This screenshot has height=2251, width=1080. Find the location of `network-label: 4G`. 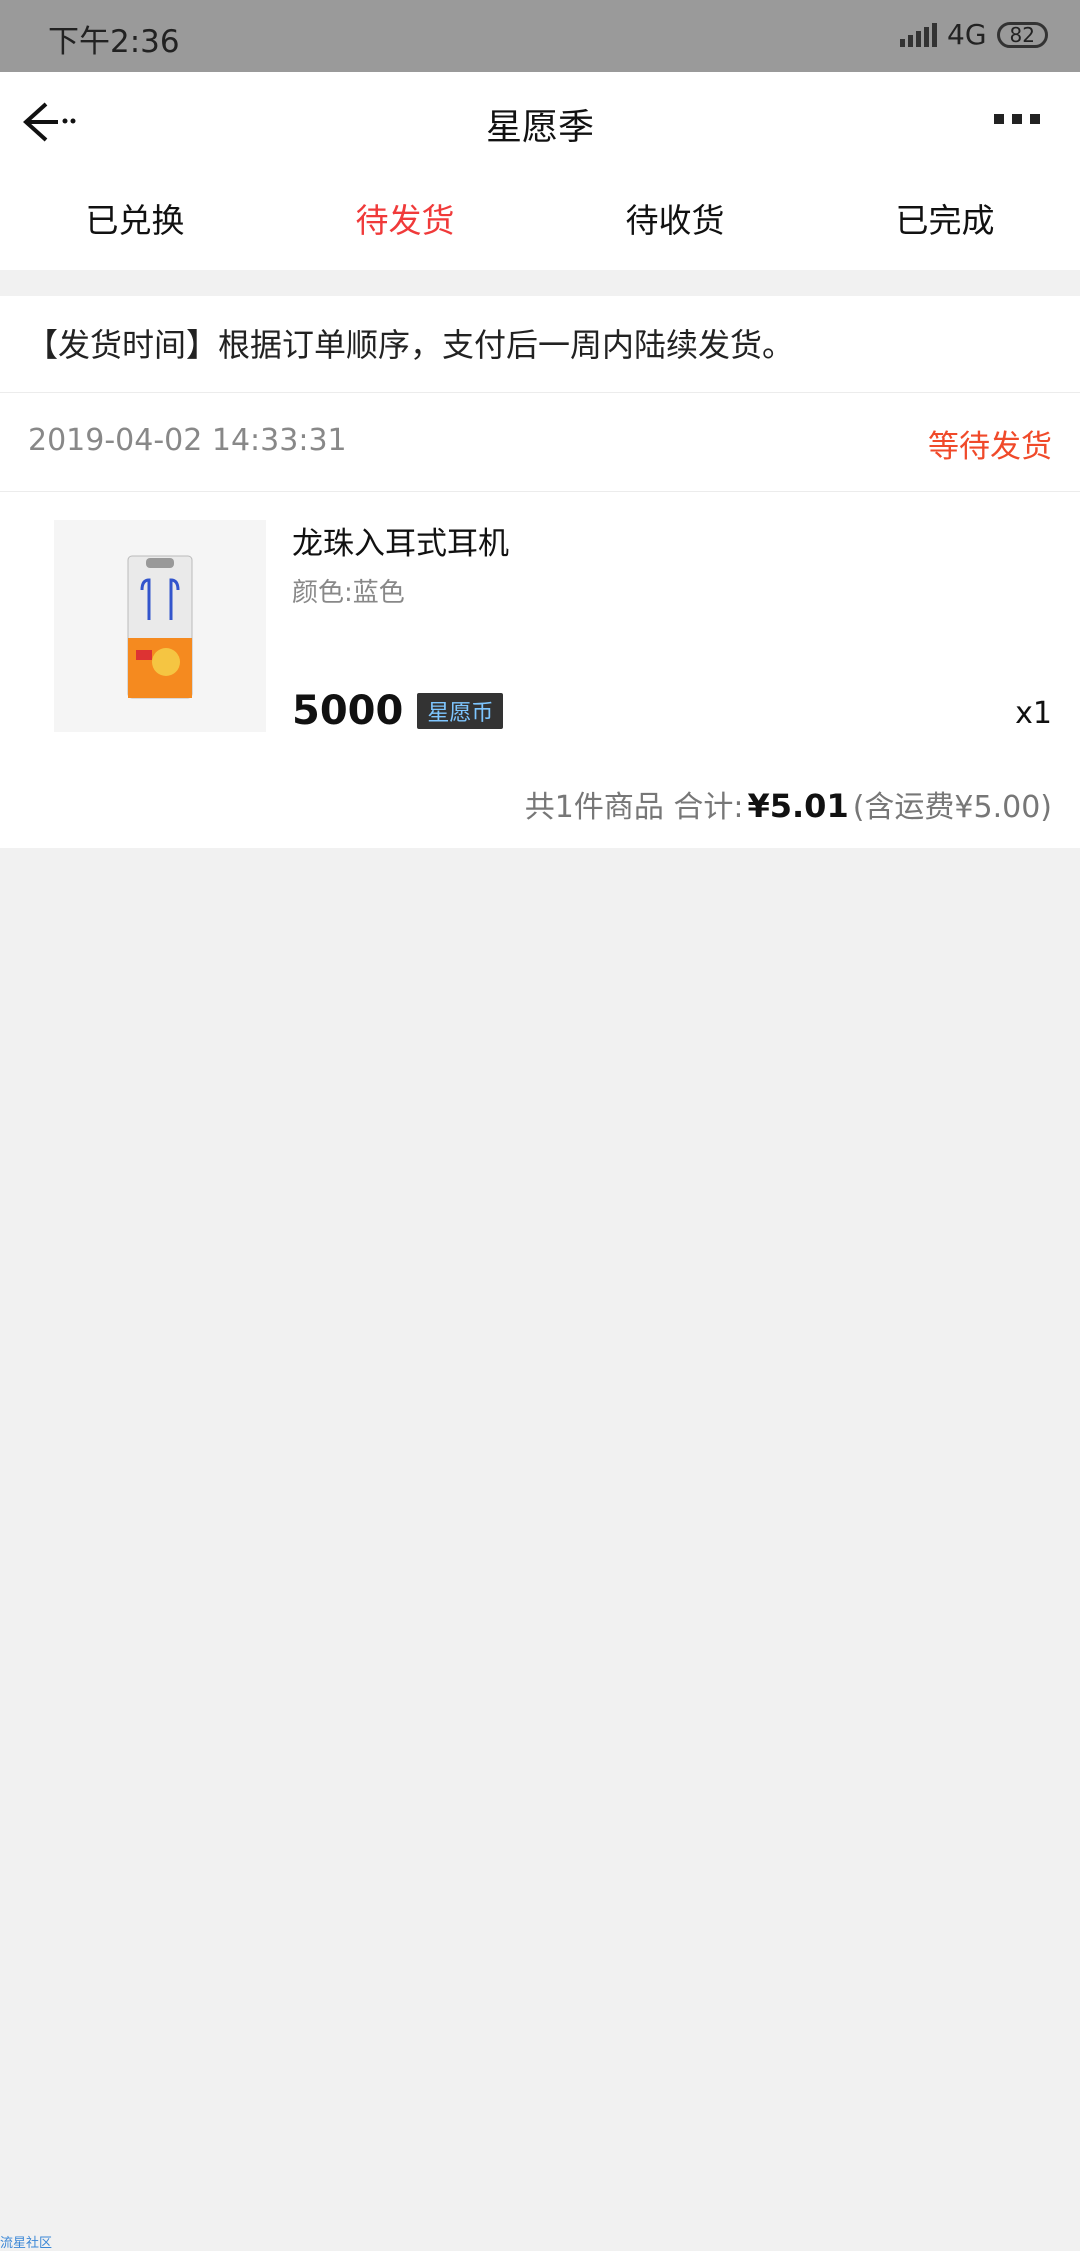

network-label: 4G is located at coordinates (967, 34).